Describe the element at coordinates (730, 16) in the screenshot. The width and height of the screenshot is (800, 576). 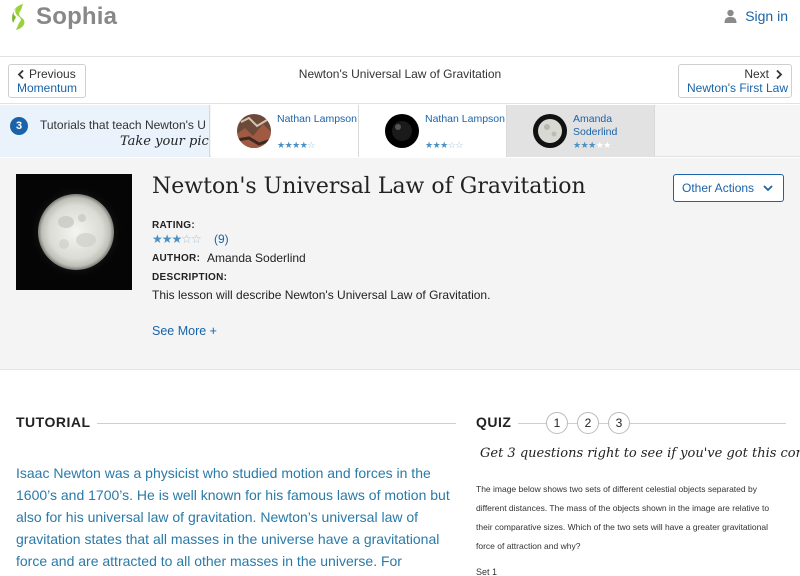
I see `user-icon` at that location.